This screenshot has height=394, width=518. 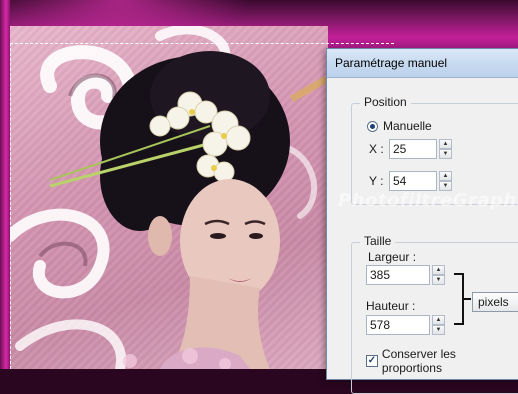 What do you see at coordinates (413, 149) in the screenshot?
I see `x-input: 25` at bounding box center [413, 149].